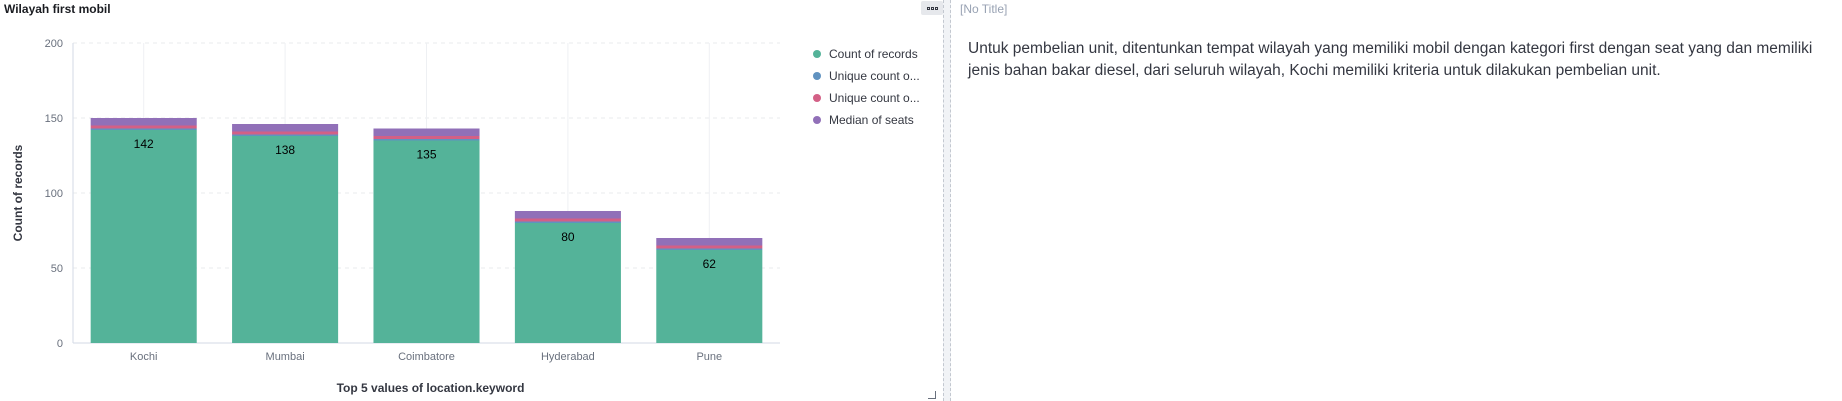 This screenshot has width=1842, height=401. What do you see at coordinates (431, 388) in the screenshot?
I see `x-axis-title: Top 5 values of location.keyword` at bounding box center [431, 388].